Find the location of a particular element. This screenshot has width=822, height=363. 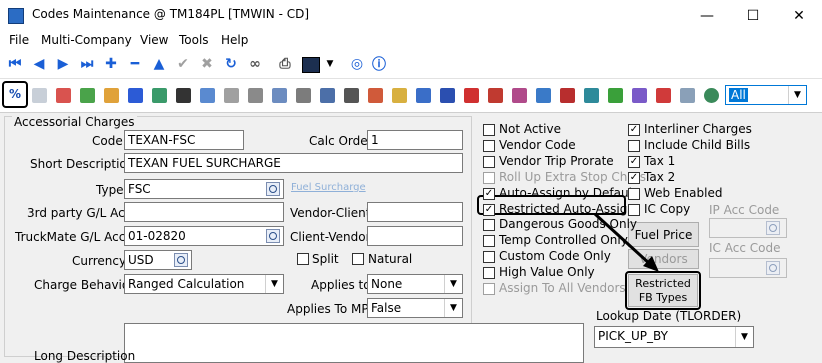

behavior-checkbox-label: Temp Controlled Only is located at coordinates (563, 240).